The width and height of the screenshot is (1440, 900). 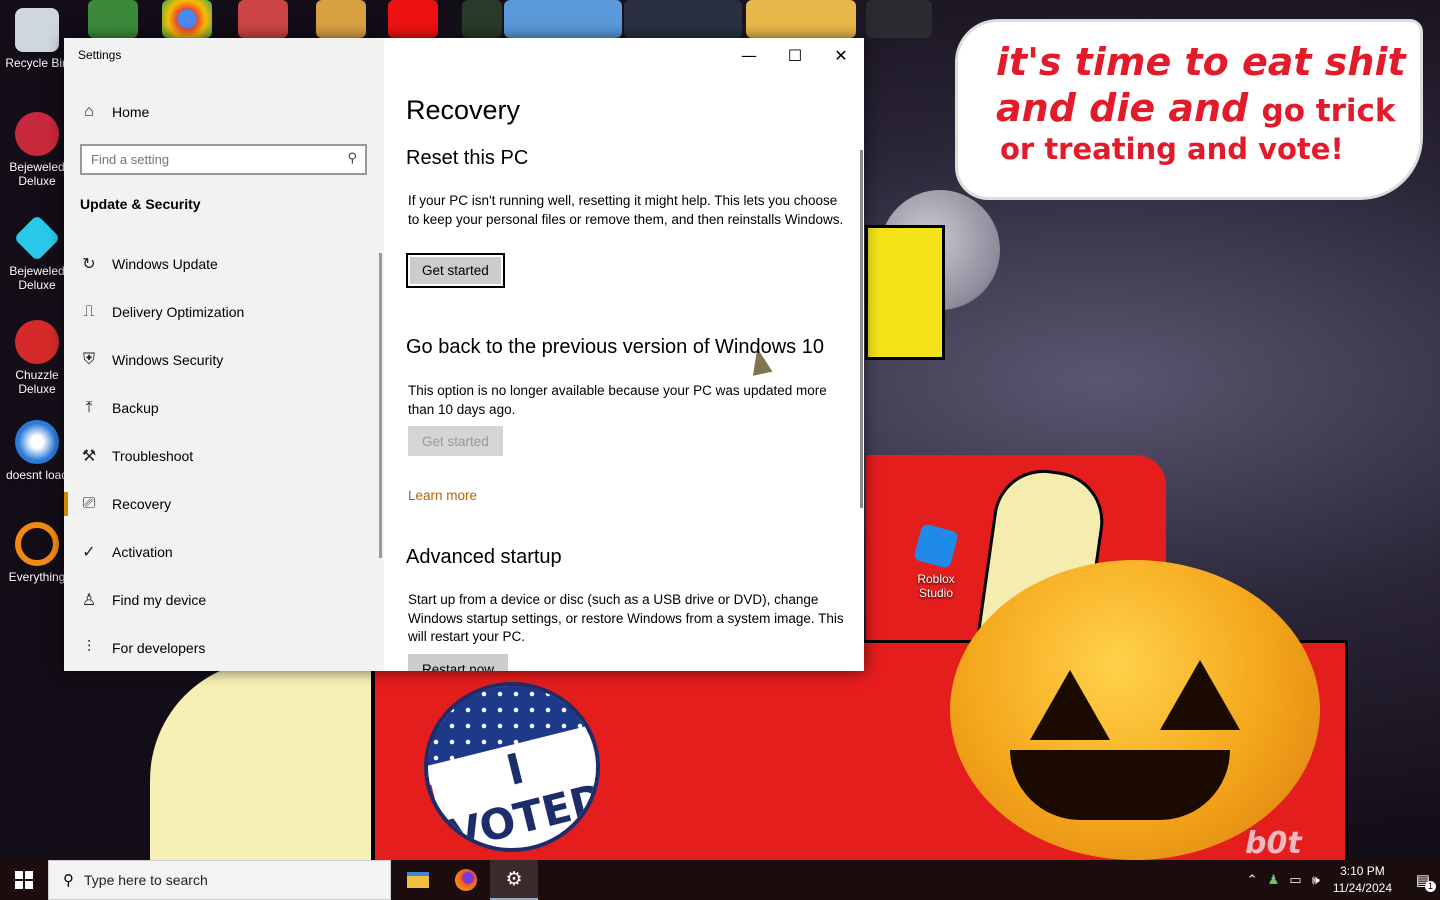 I want to click on find-setting-search: ⚲, so click(x=223, y=159).